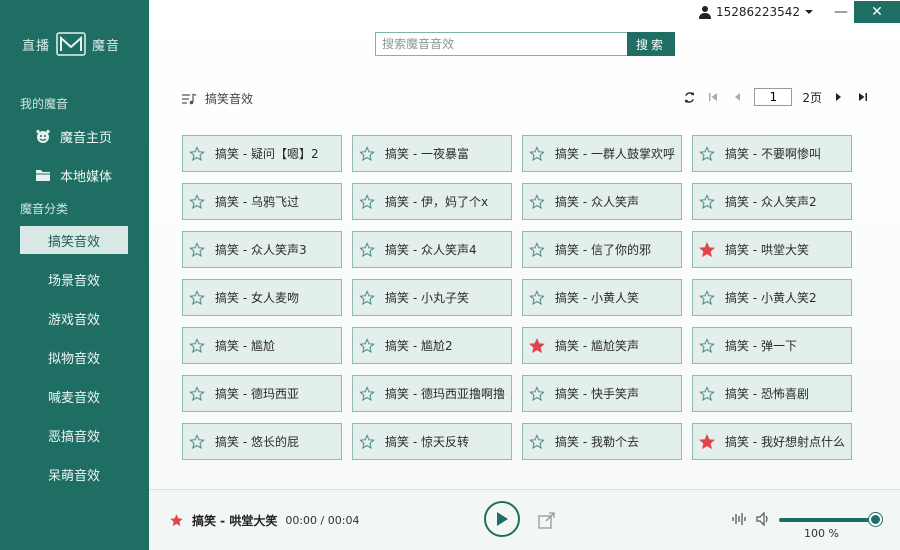  I want to click on volume-slider-track, so click(827, 520).